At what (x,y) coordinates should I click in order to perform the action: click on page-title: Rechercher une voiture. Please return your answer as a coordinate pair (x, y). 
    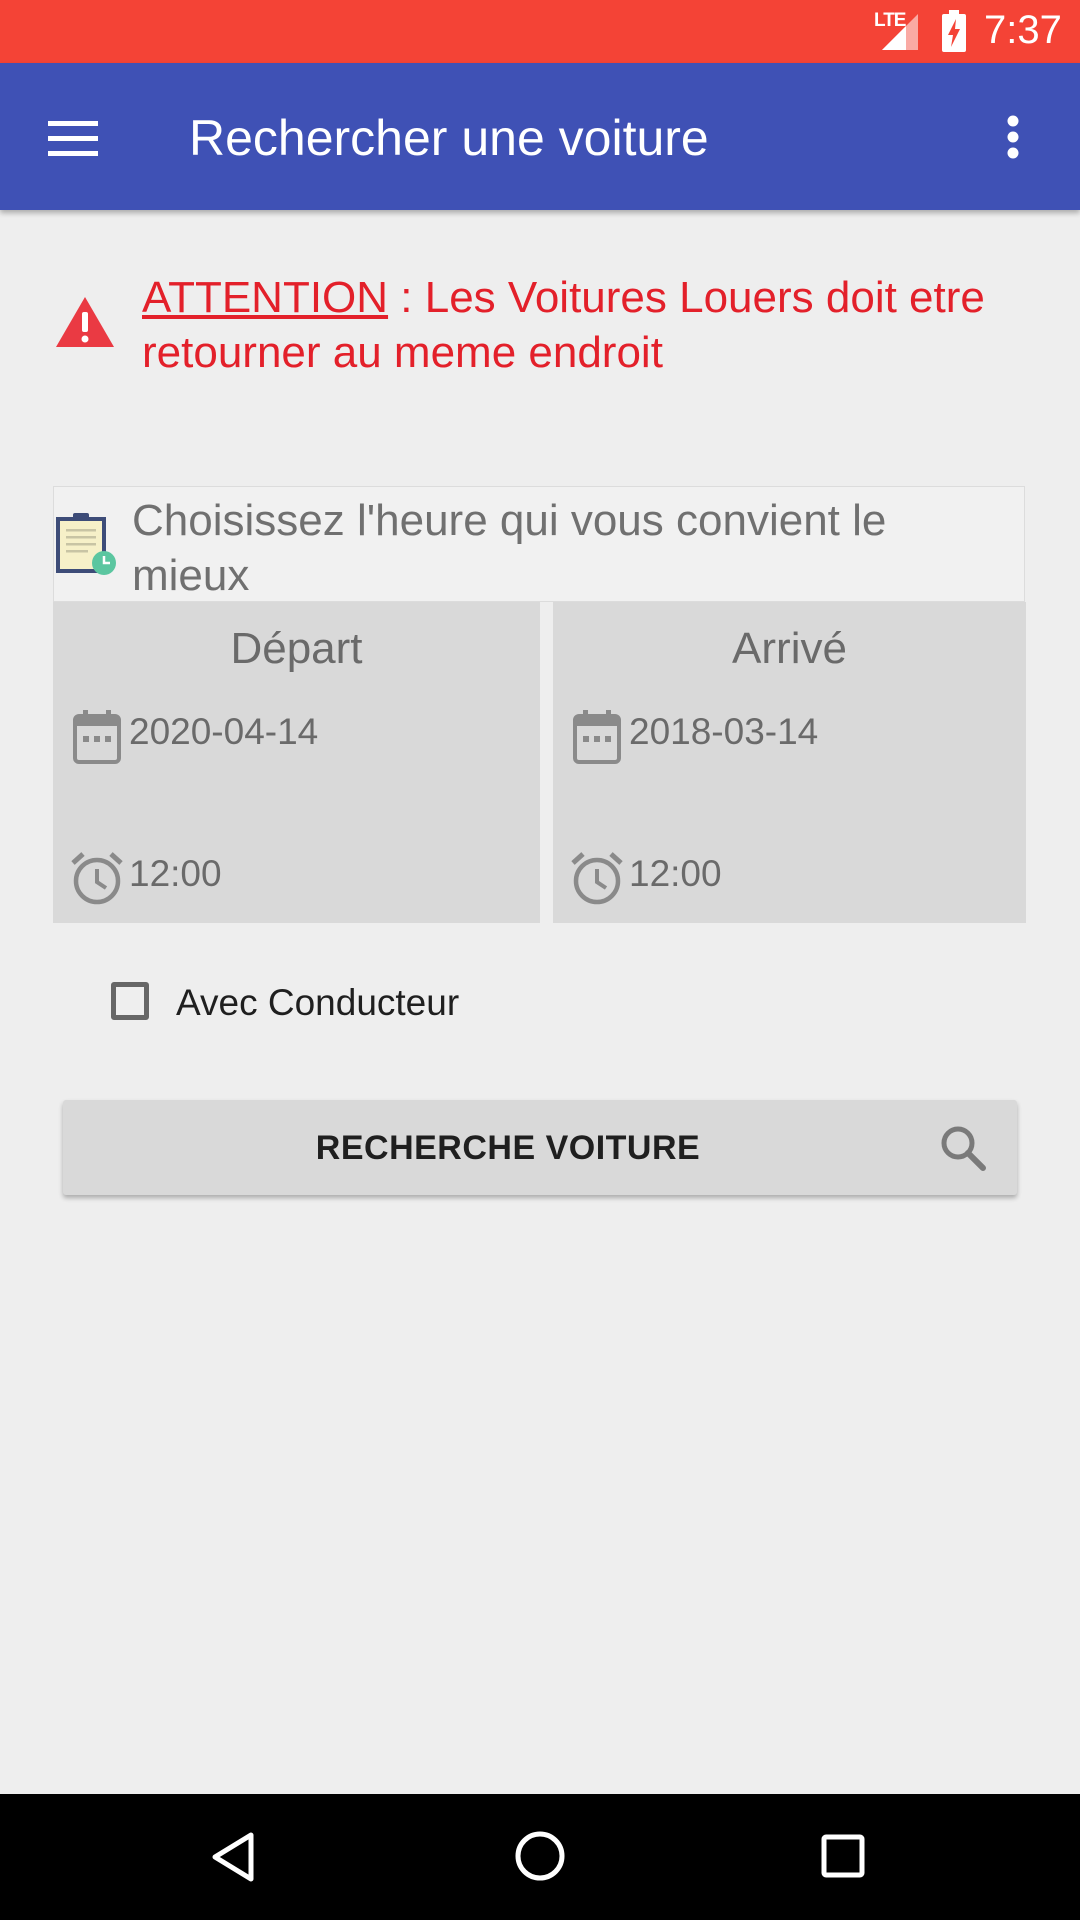
    Looking at the image, I should click on (449, 138).